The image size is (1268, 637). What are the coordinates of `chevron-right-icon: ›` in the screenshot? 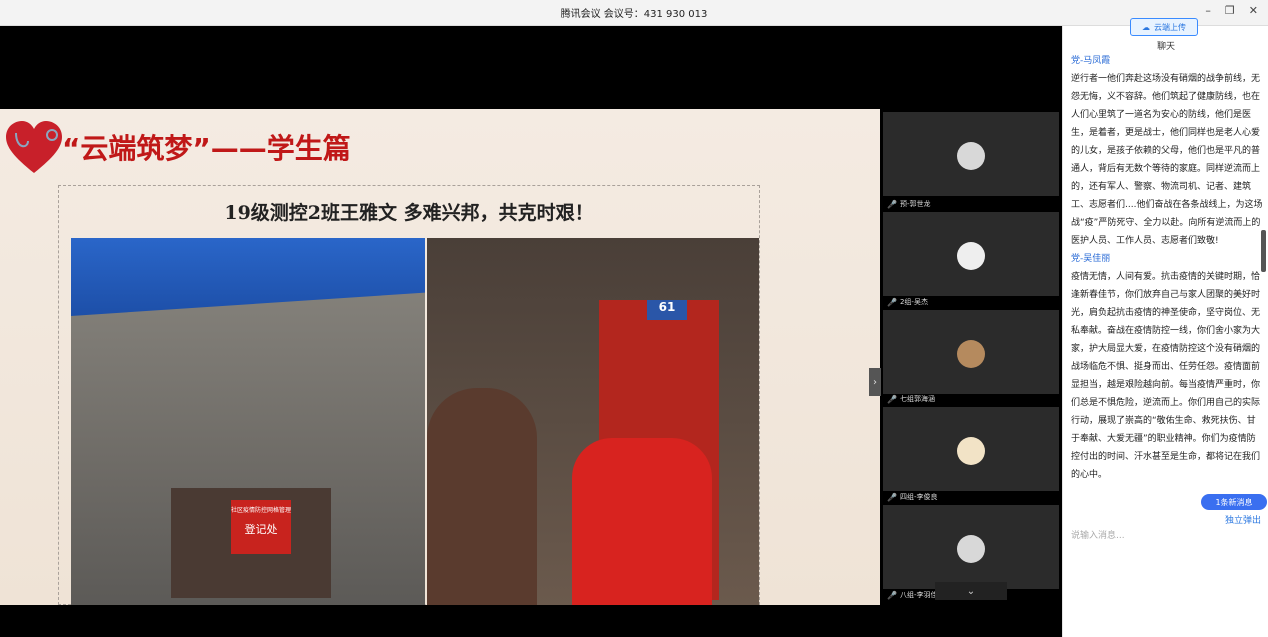 It's located at (875, 382).